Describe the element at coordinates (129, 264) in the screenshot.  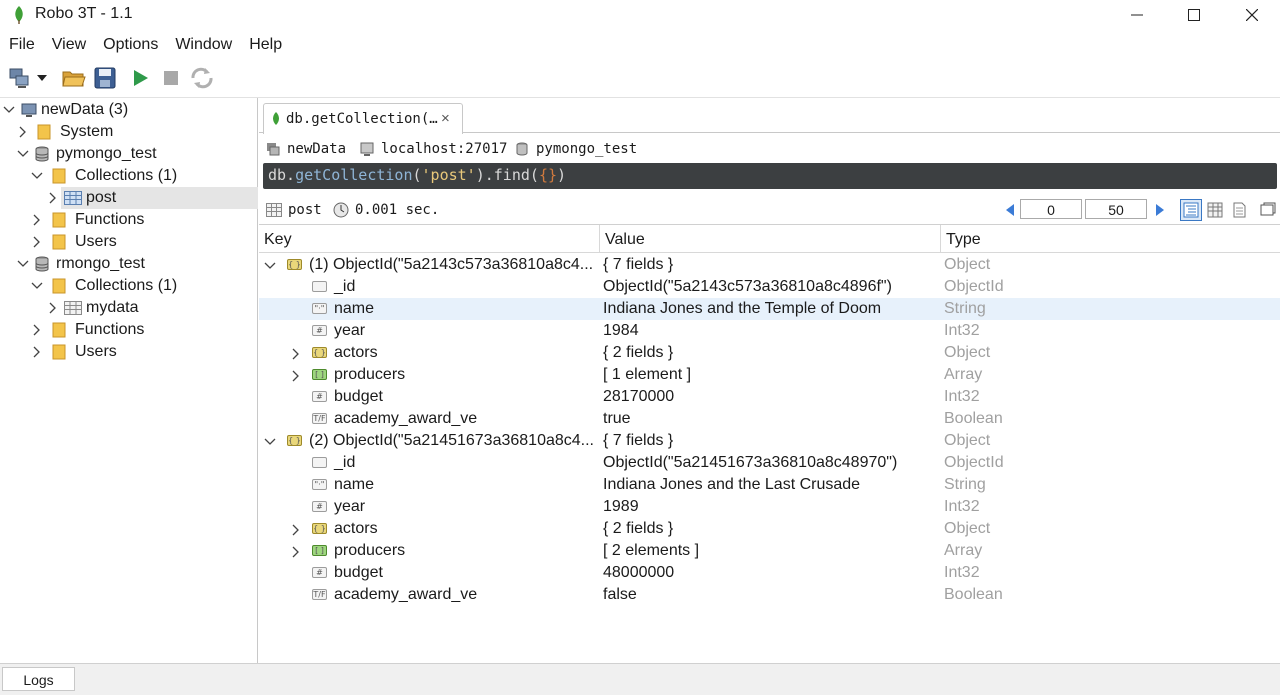
I see `tree-node-database: rmongo_test` at that location.